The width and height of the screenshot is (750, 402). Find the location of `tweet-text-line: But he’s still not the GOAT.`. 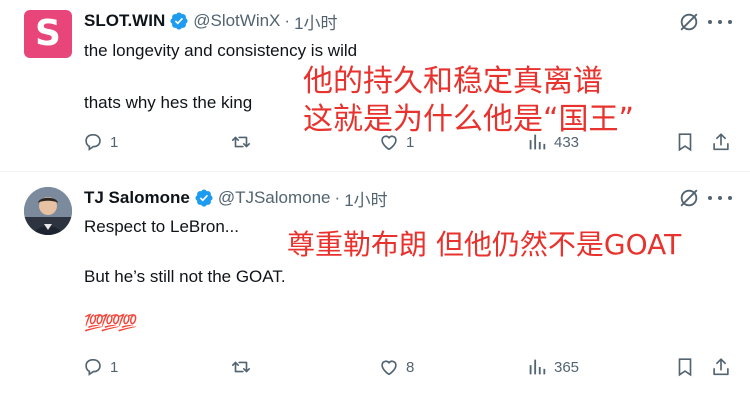

tweet-text-line: But he’s still not the GOAT. is located at coordinates (185, 276).